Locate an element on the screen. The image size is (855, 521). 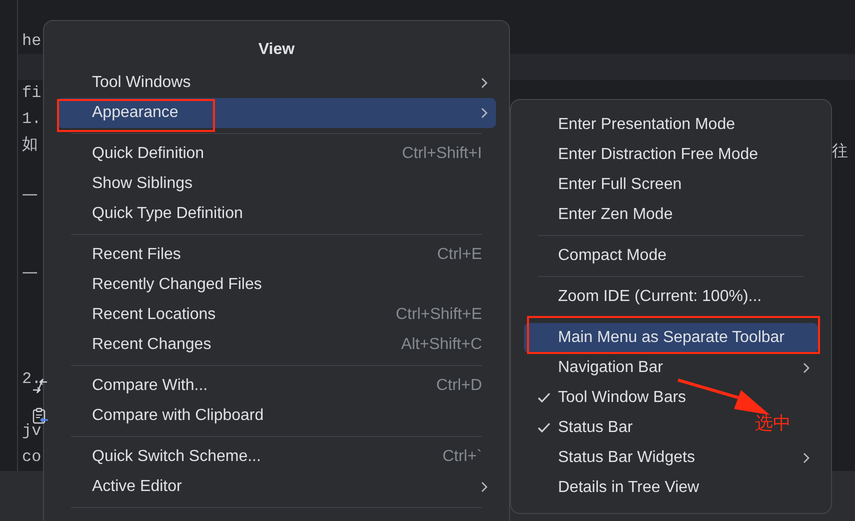
menu-item-label: Recently Changed Files is located at coordinates (177, 285).